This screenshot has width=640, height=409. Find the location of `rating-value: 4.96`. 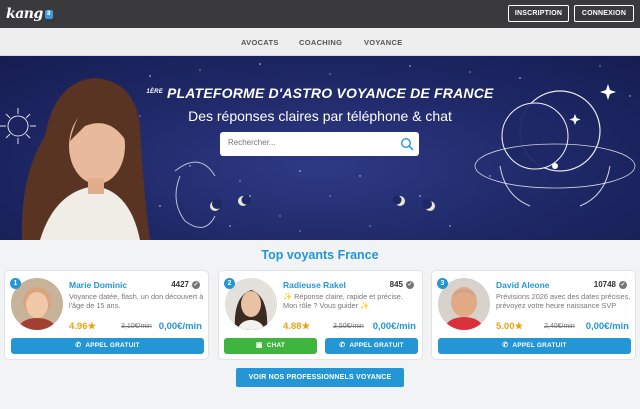

rating-value: 4.96 is located at coordinates (78, 326).